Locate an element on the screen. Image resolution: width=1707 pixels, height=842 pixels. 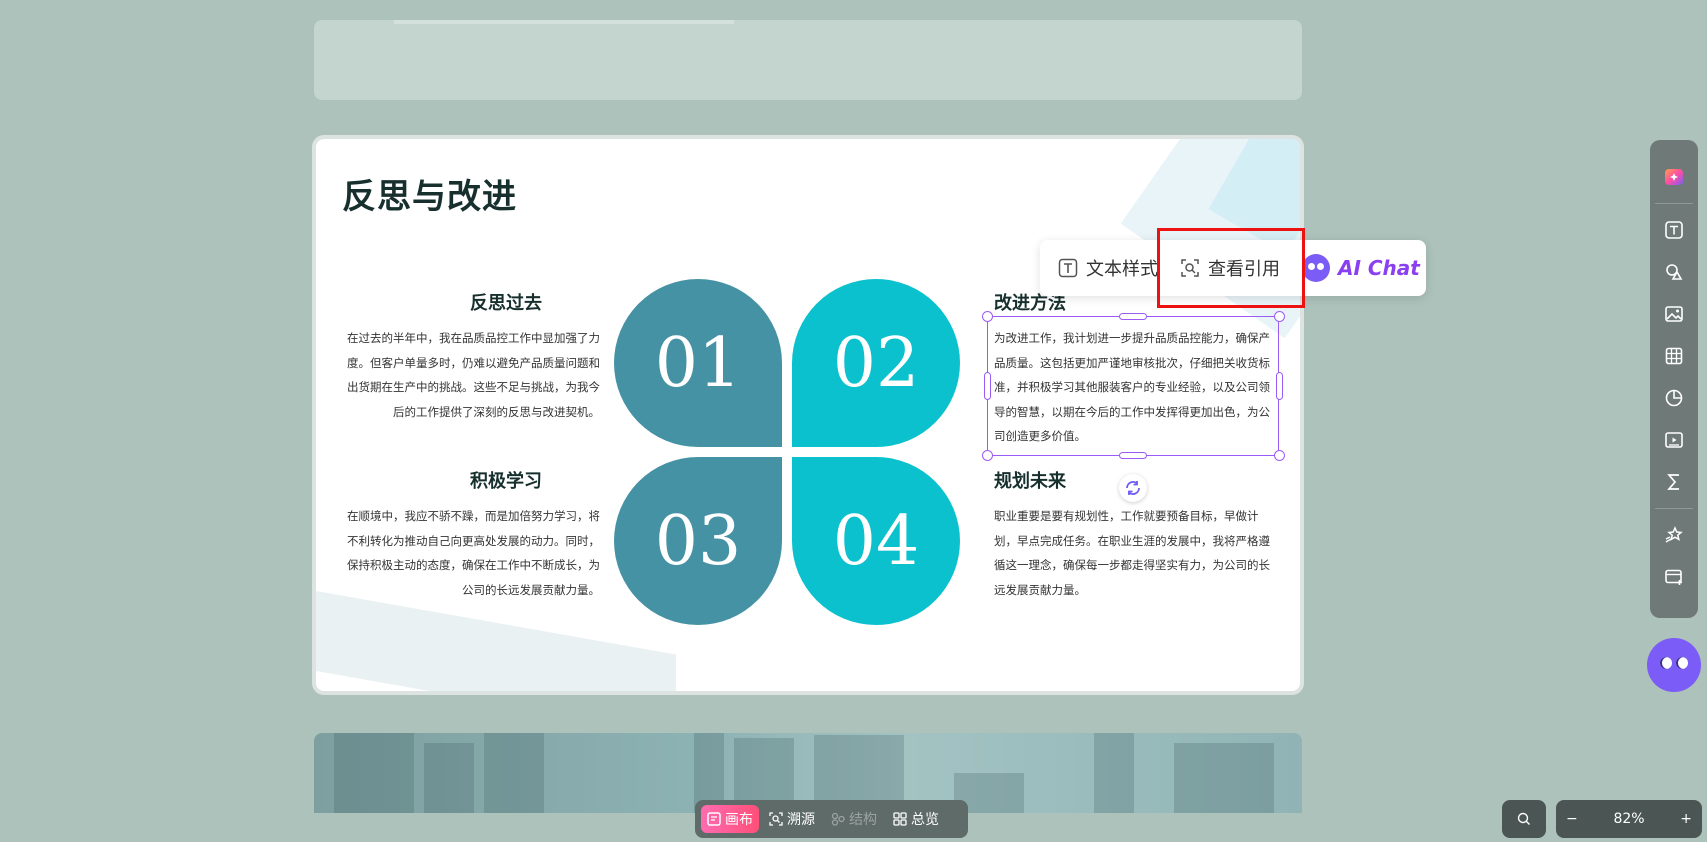
text-style-label: 文本样式 is located at coordinates (1122, 269).